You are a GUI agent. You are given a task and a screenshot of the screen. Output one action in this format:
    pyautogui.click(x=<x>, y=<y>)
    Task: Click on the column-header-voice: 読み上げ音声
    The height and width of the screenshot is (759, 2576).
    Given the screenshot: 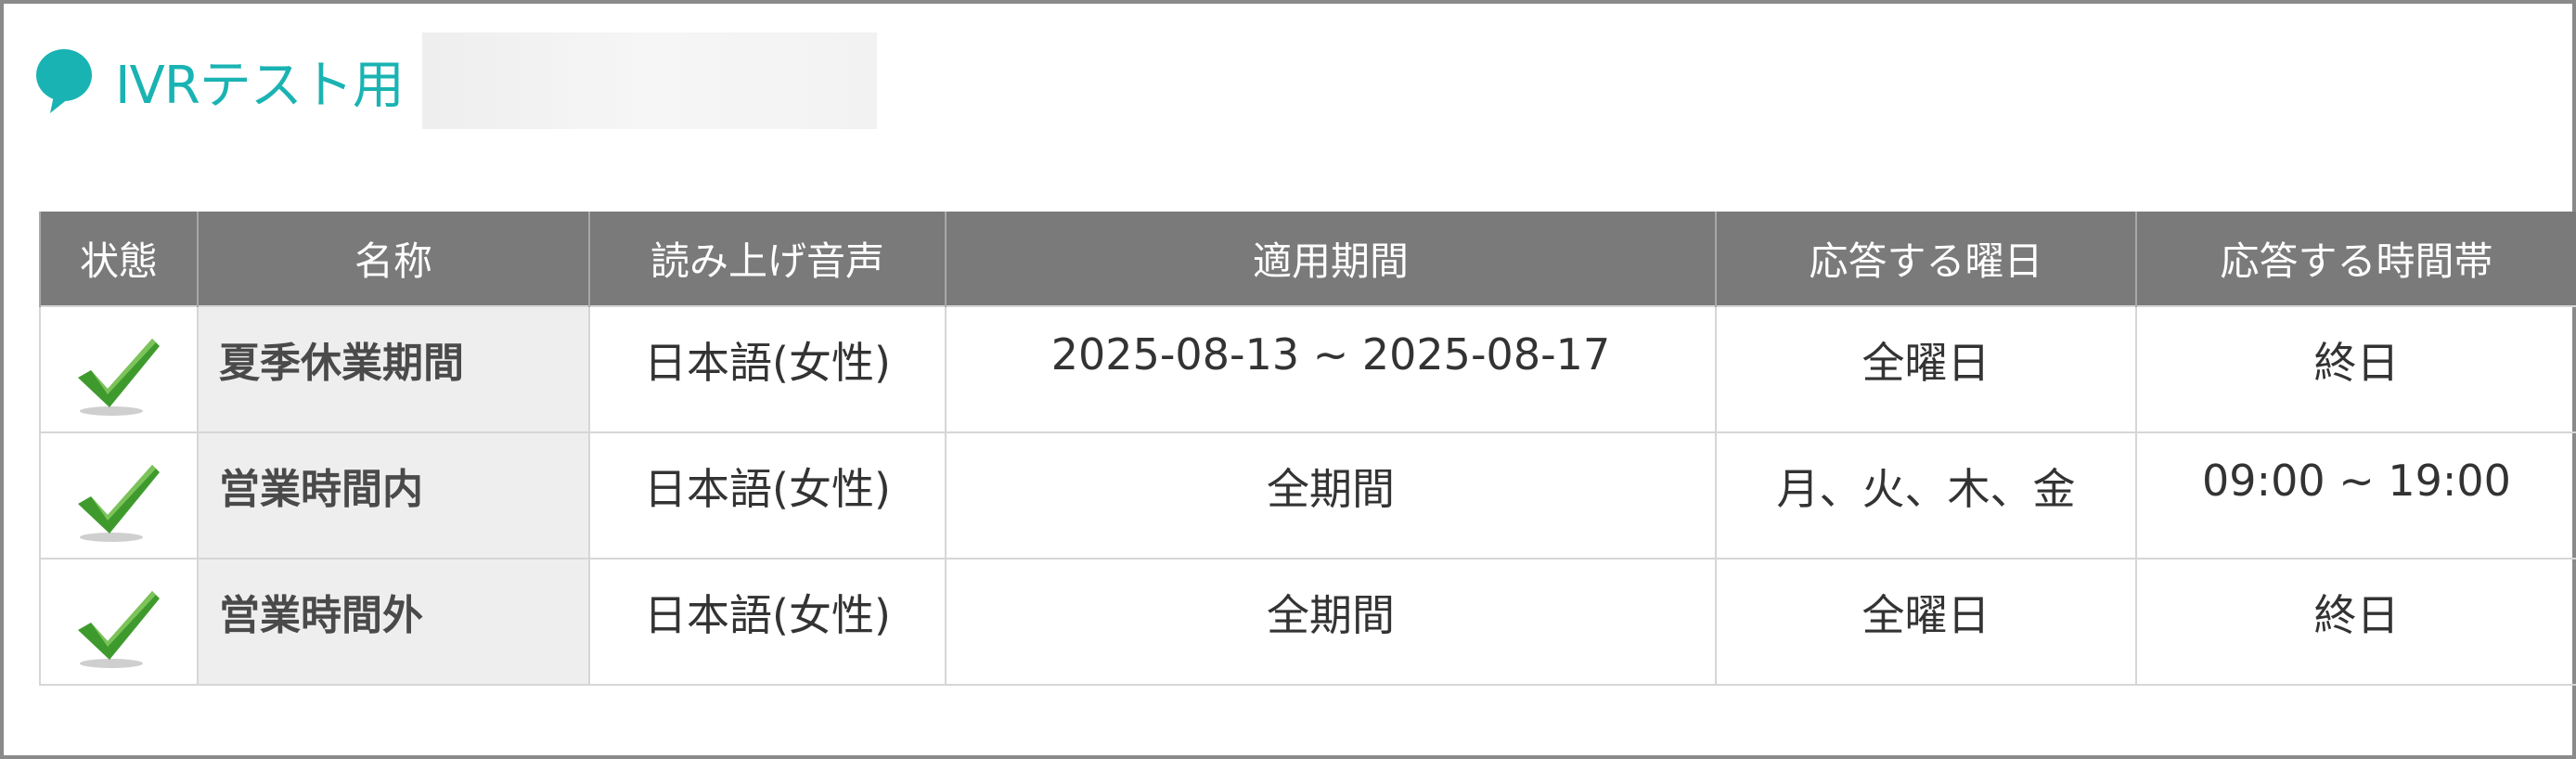 What is the action you would take?
    pyautogui.click(x=767, y=259)
    